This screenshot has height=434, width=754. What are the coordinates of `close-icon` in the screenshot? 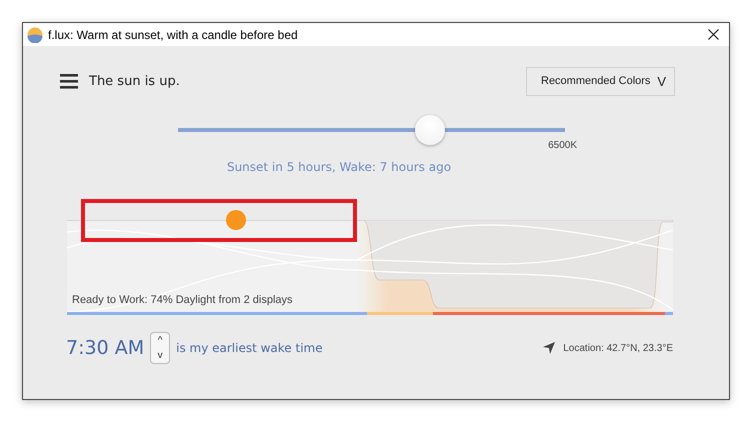 It's located at (713, 34).